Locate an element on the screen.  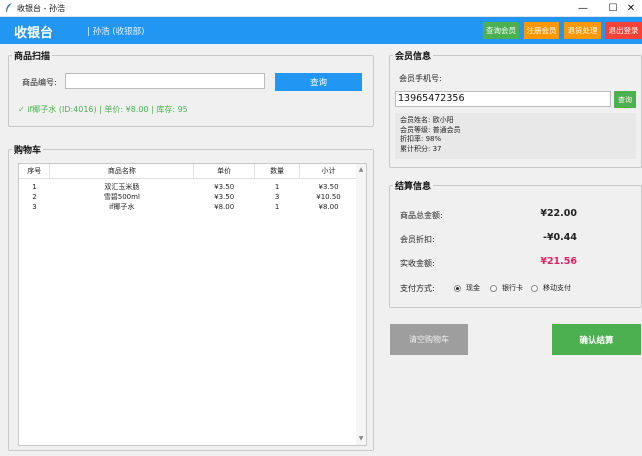
close-button: ✕ is located at coordinates (631, 8).